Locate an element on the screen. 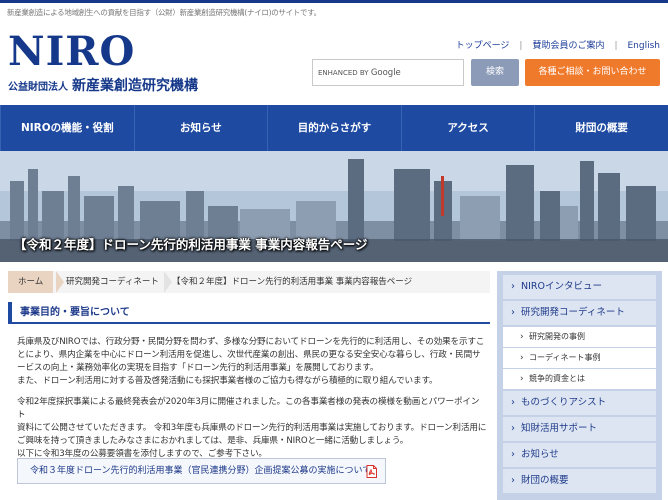 The height and width of the screenshot is (500, 668). search-brand-name: Google is located at coordinates (385, 73).